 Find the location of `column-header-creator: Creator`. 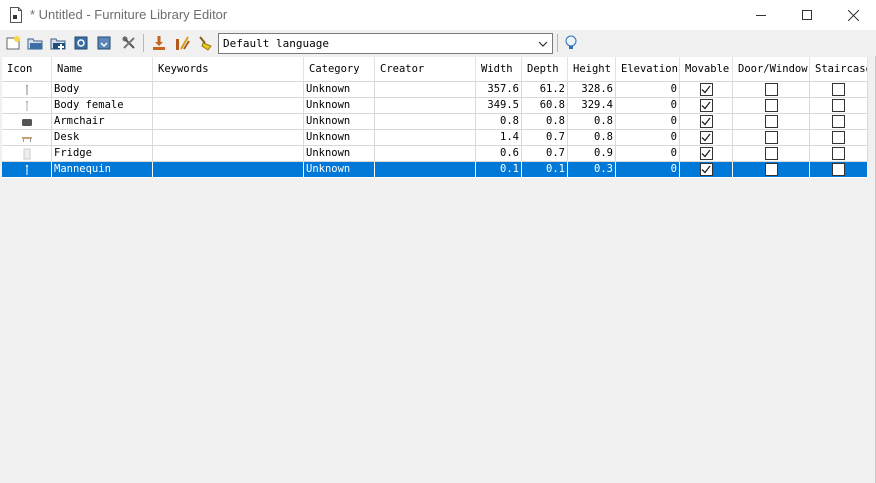

column-header-creator: Creator is located at coordinates (425, 69).